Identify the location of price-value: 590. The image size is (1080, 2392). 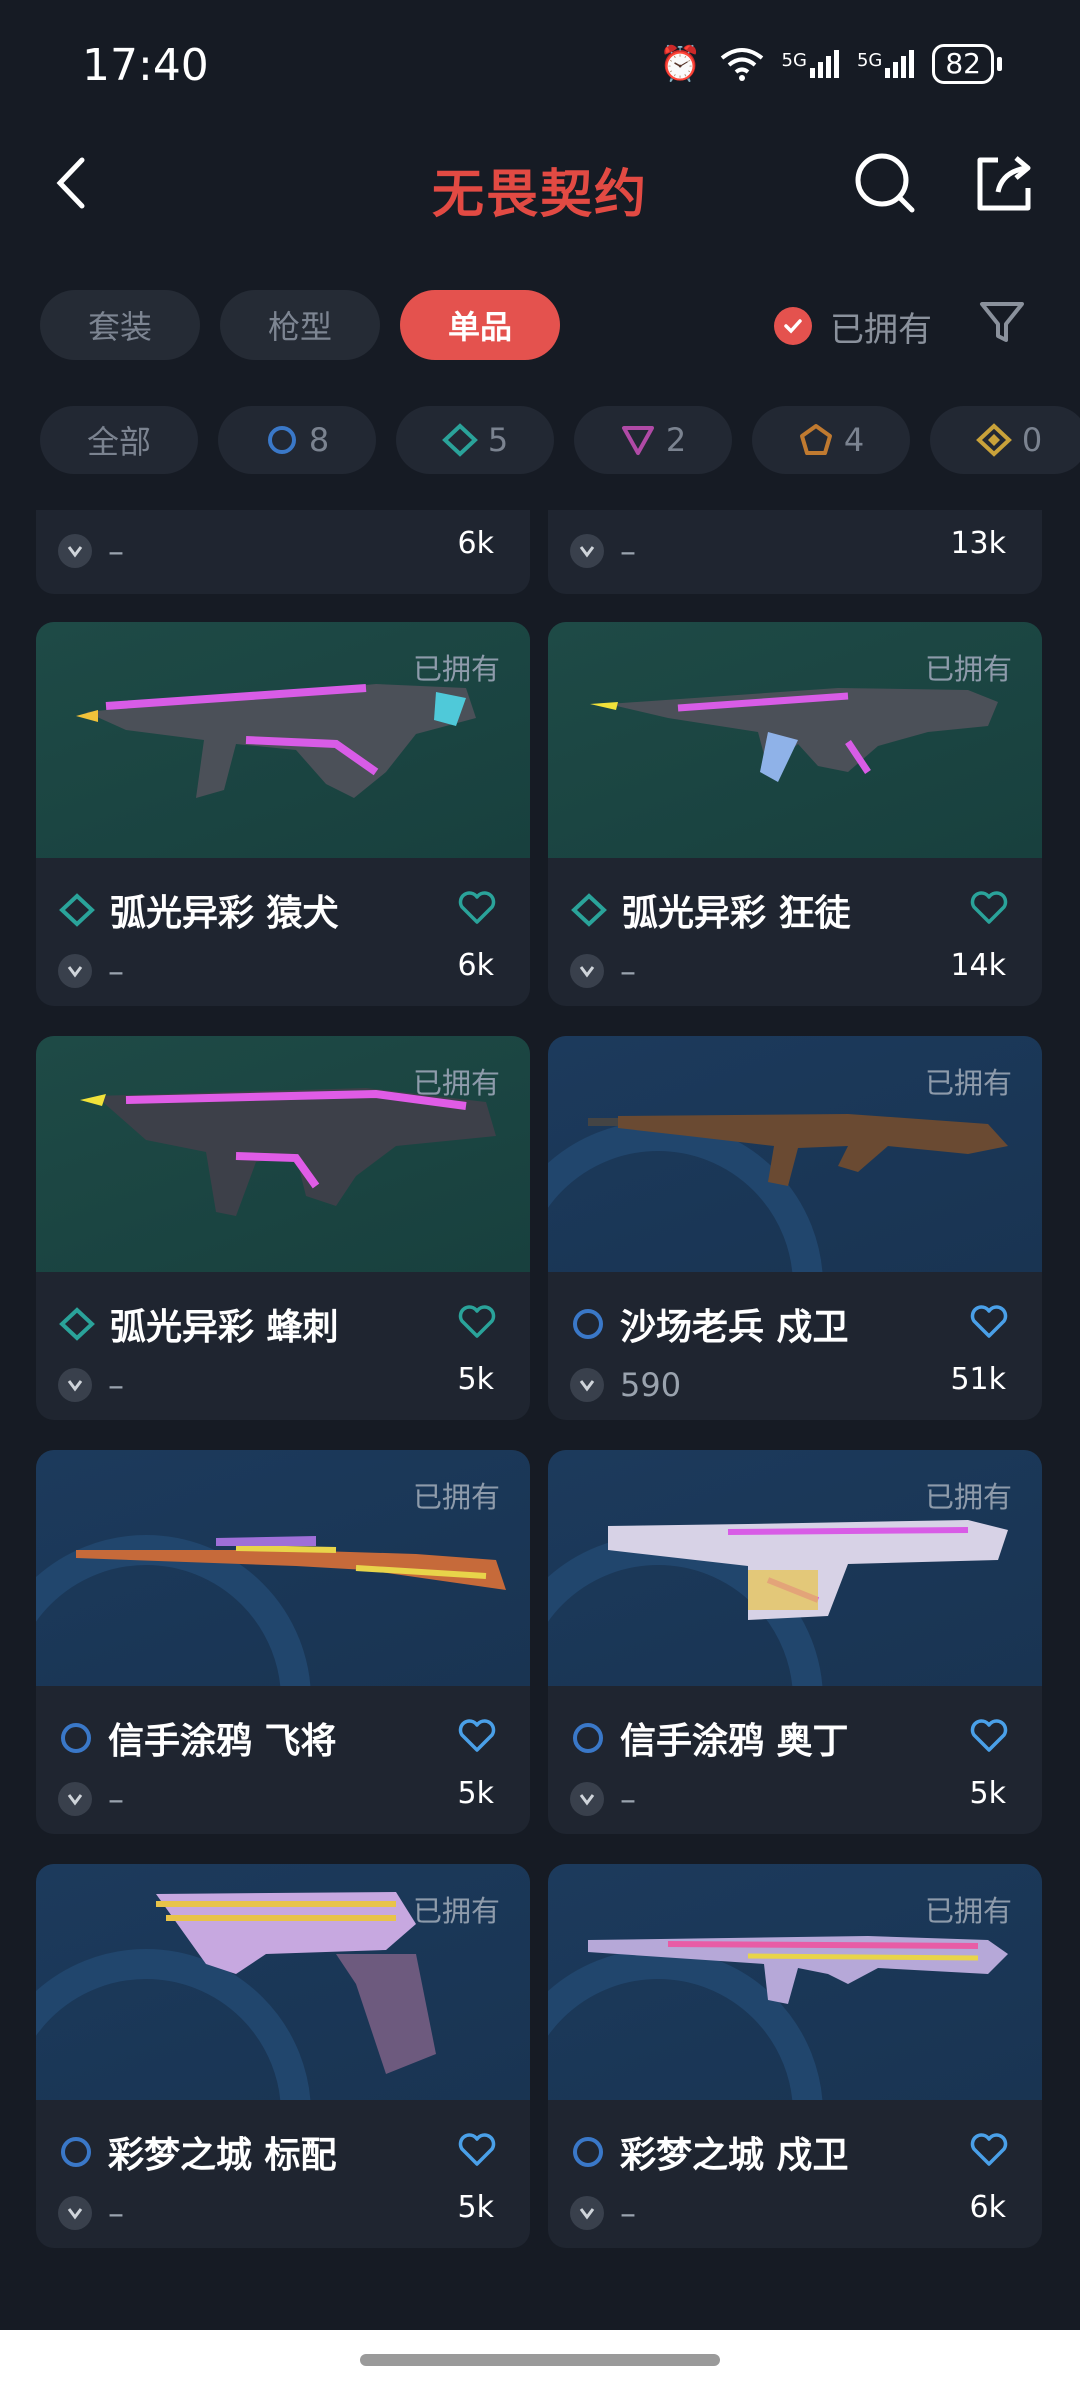
(651, 1385).